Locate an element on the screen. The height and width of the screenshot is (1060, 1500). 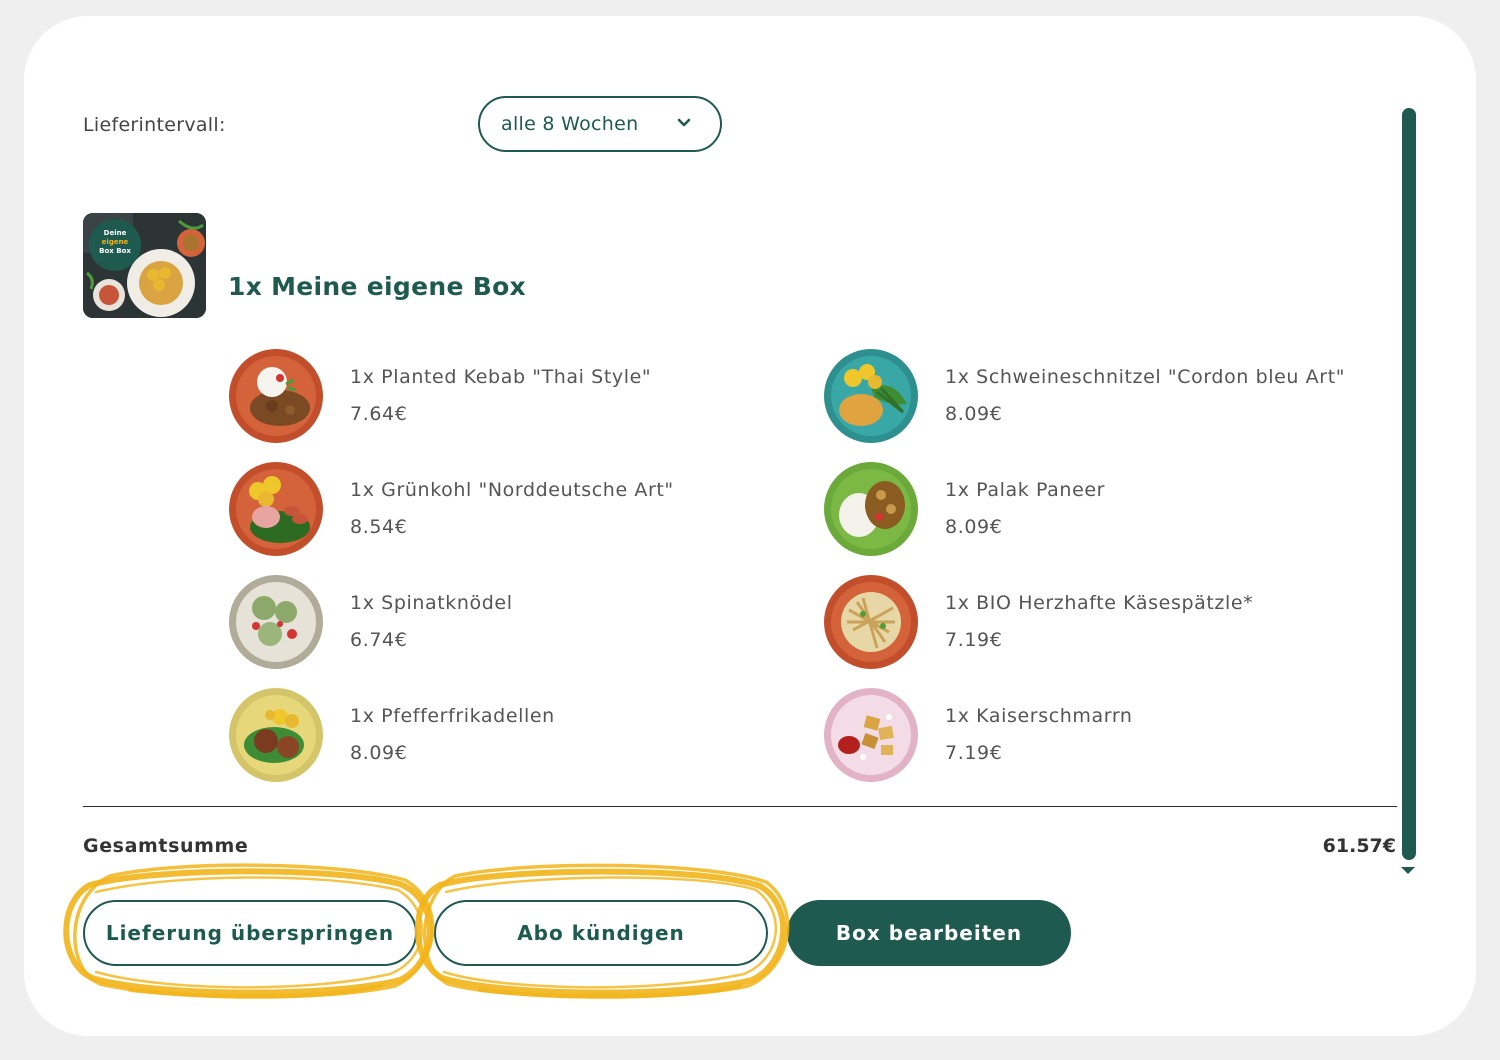
scrollbar-thumb is located at coordinates (1409, 484).